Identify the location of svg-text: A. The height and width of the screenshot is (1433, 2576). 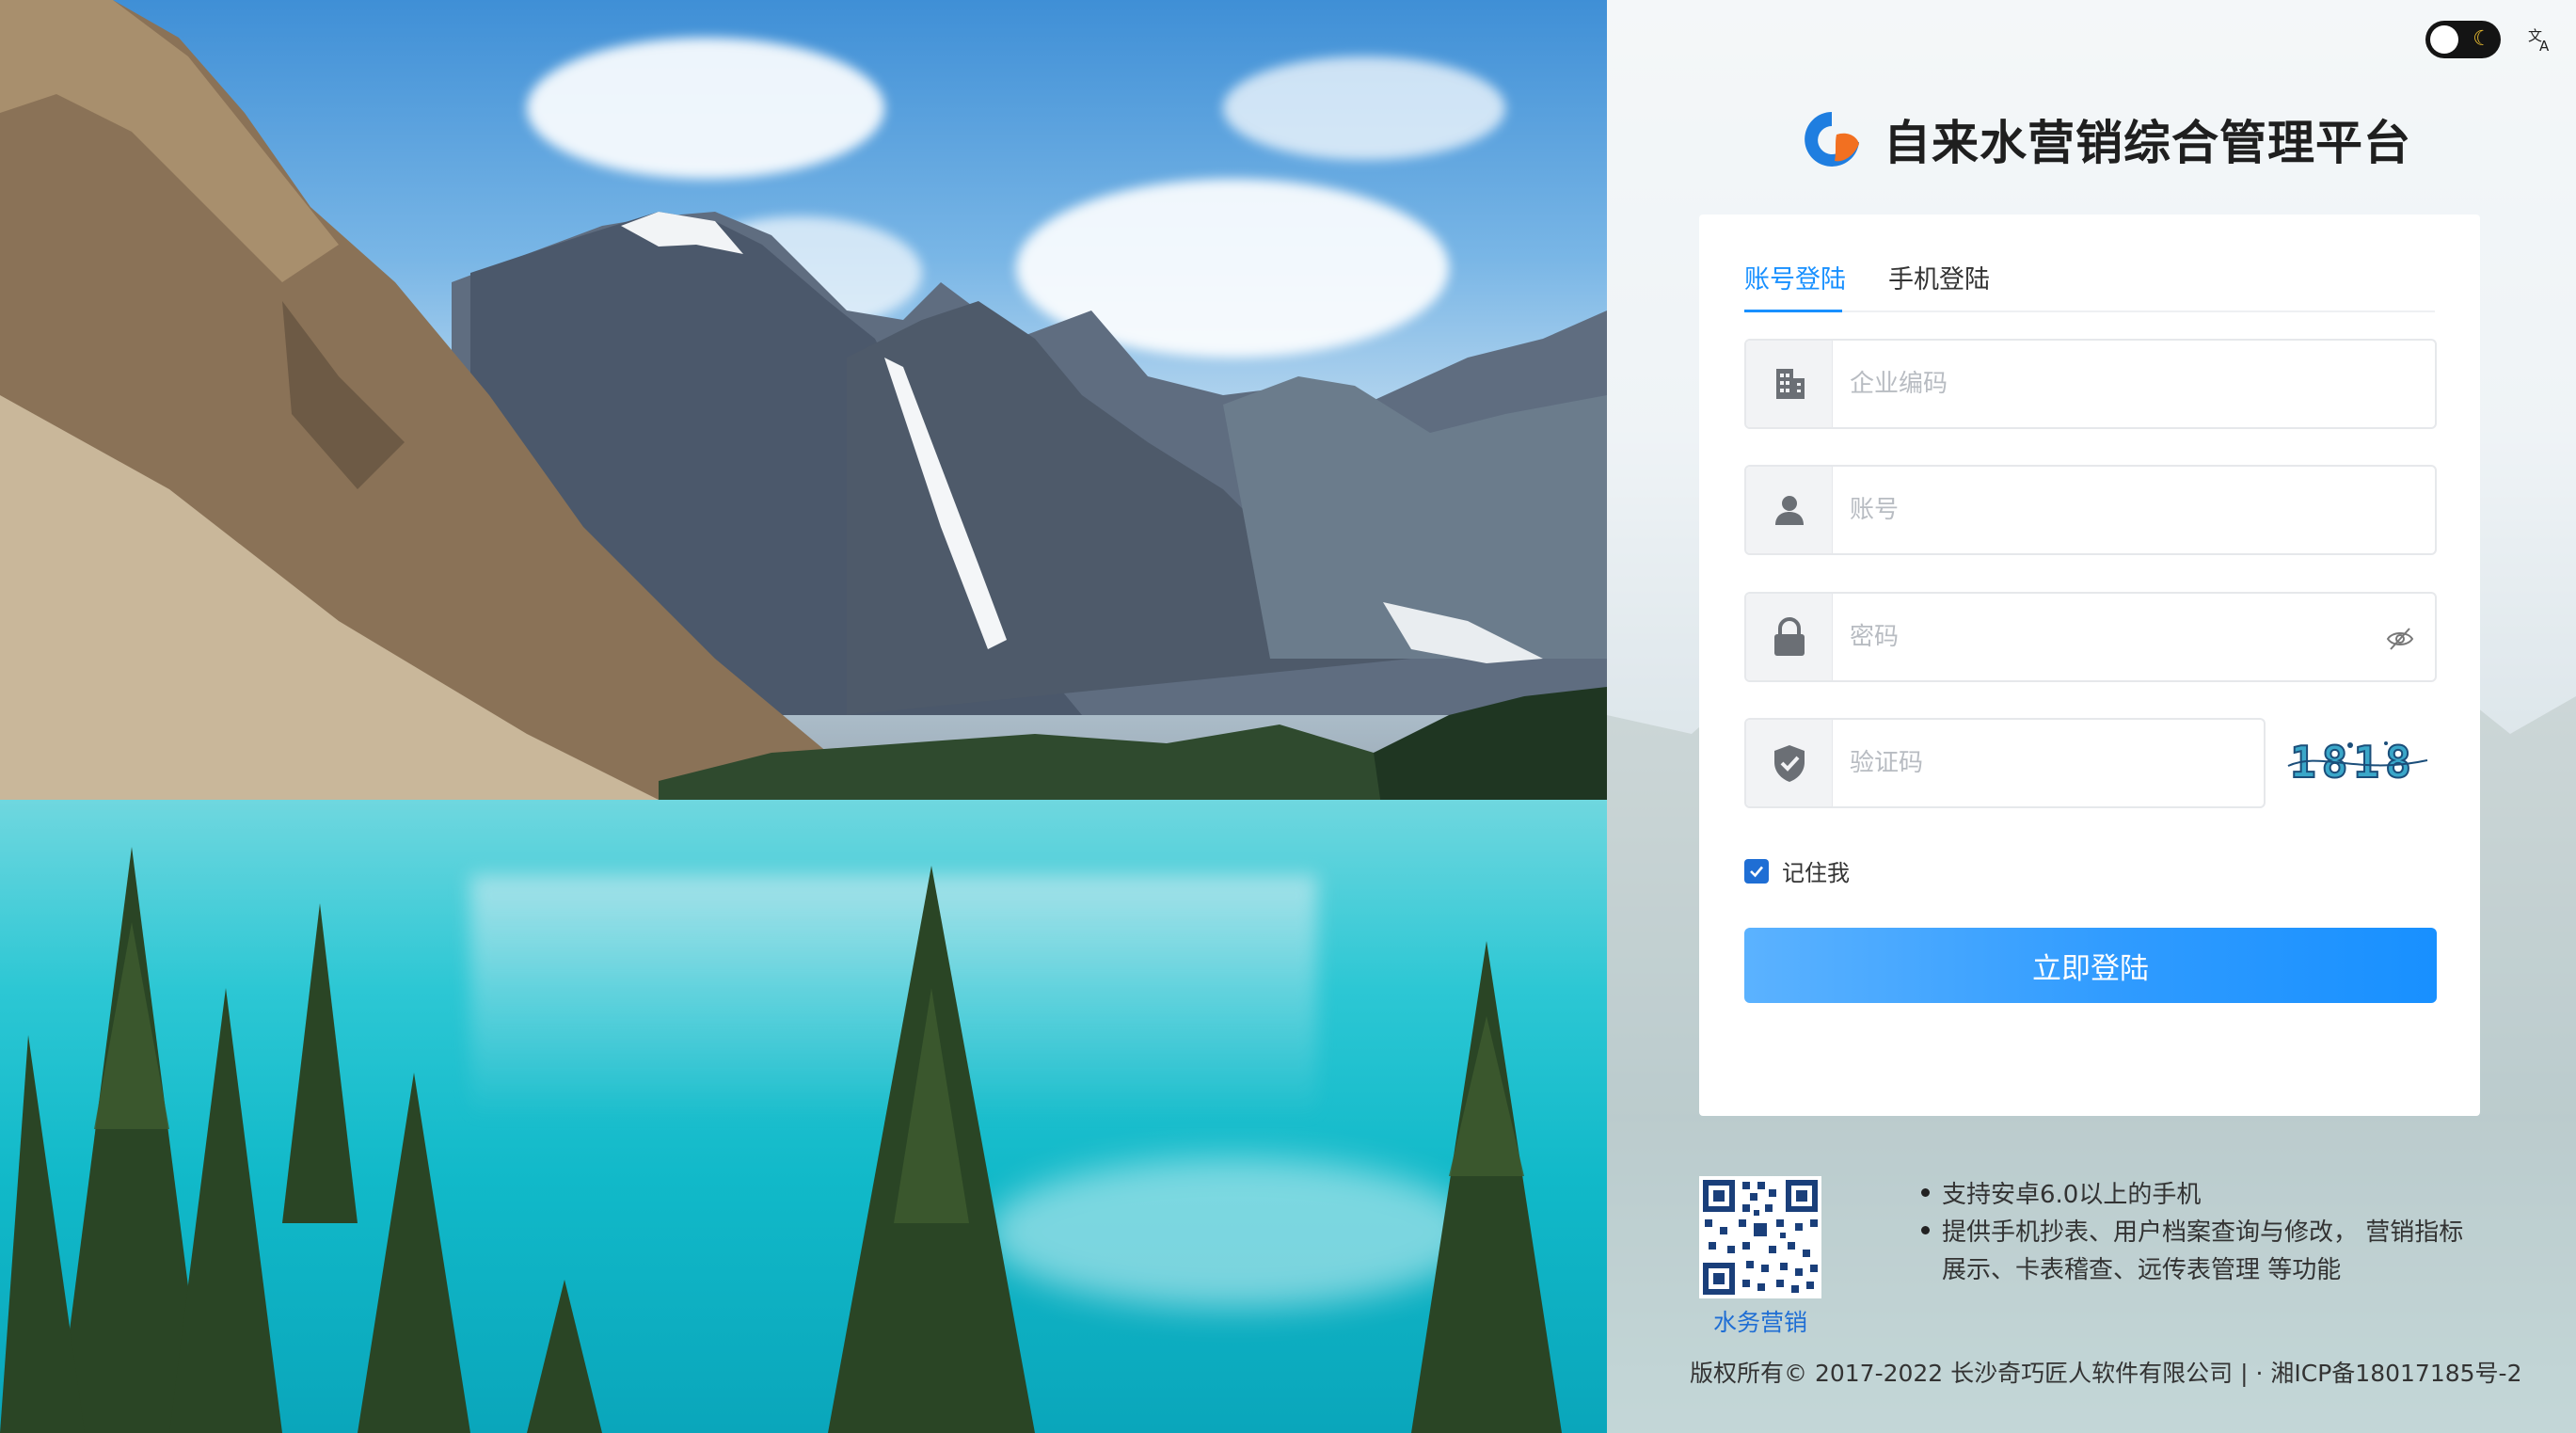
(2544, 45).